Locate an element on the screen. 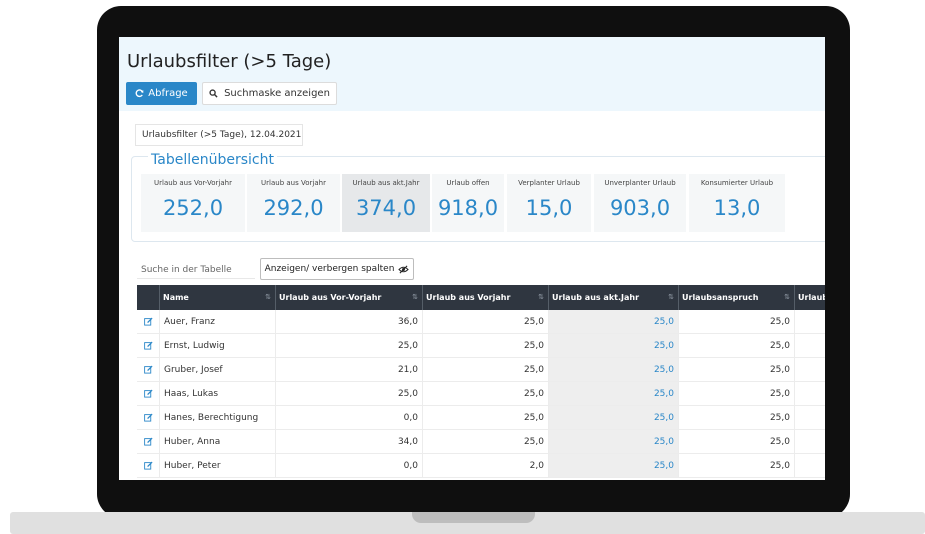  page-title: Urlaubsfilter (>5 Tage) is located at coordinates (229, 61).